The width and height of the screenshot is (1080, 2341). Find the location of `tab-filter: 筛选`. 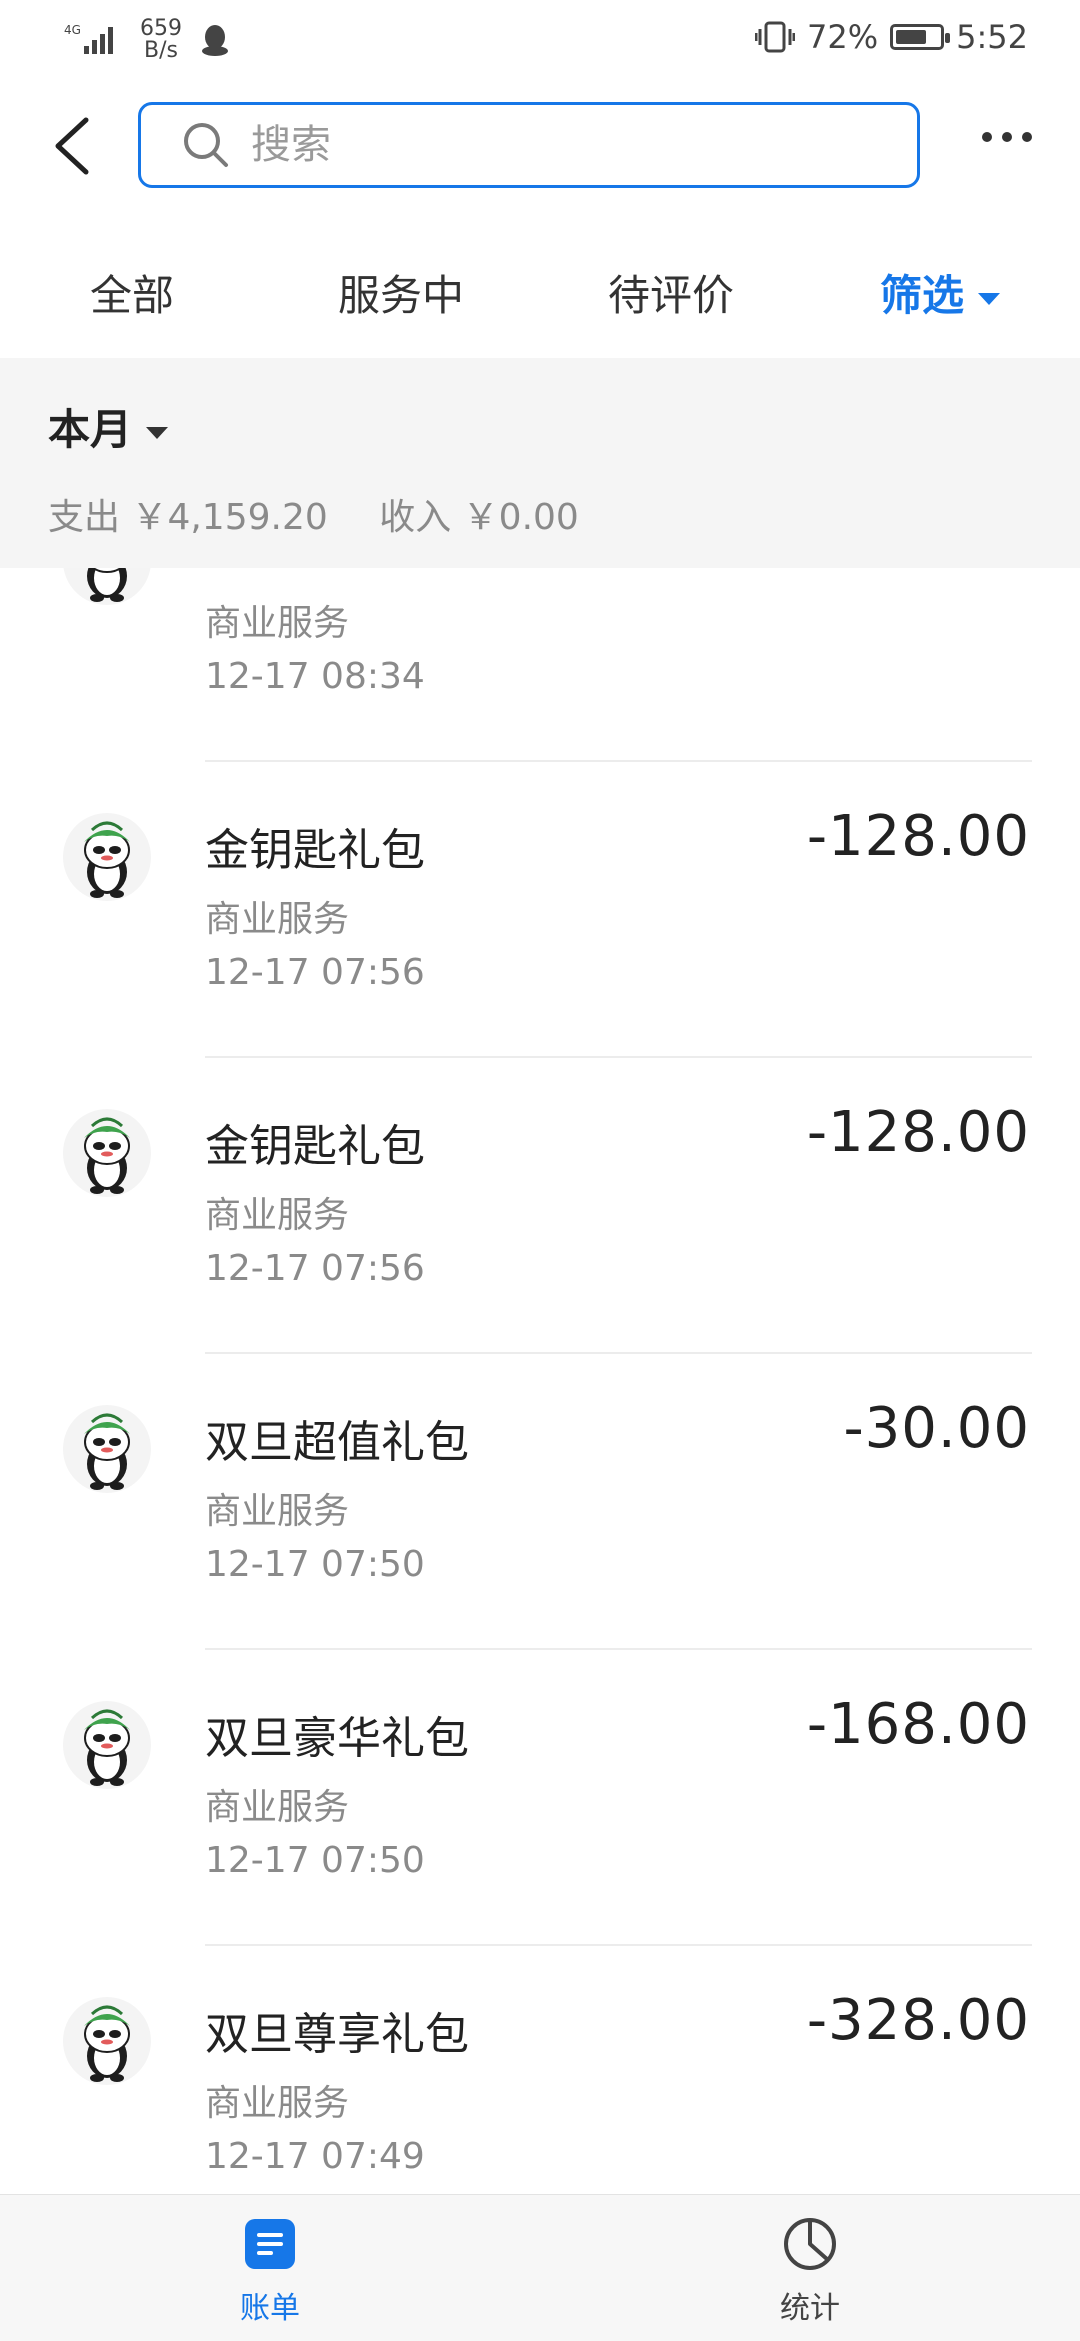

tab-filter: 筛选 is located at coordinates (940, 292).